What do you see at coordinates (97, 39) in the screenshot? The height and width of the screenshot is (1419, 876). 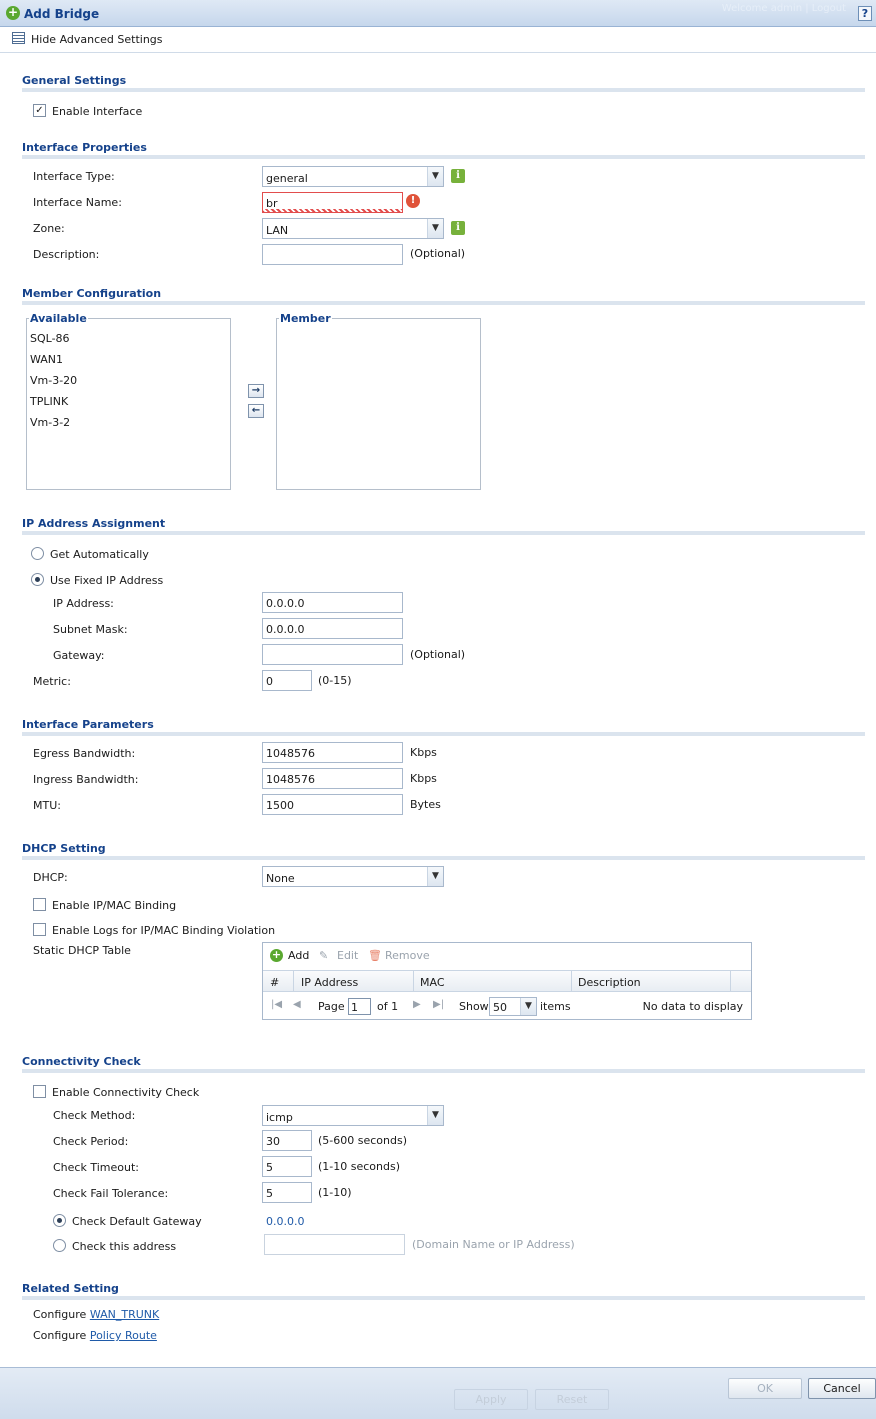 I see `hide-advanced-settings-button: Hide Advanced Settings` at bounding box center [97, 39].